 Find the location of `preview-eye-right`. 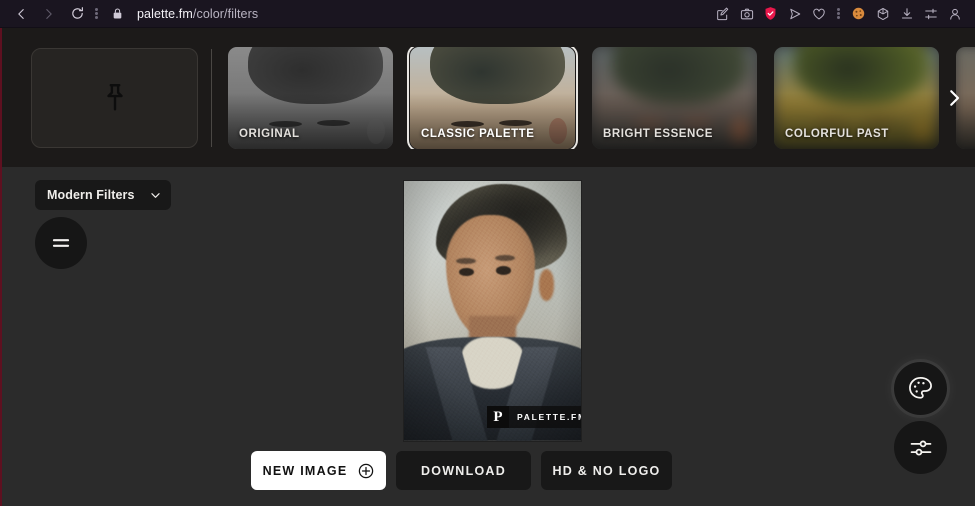

preview-eye-right is located at coordinates (504, 270).